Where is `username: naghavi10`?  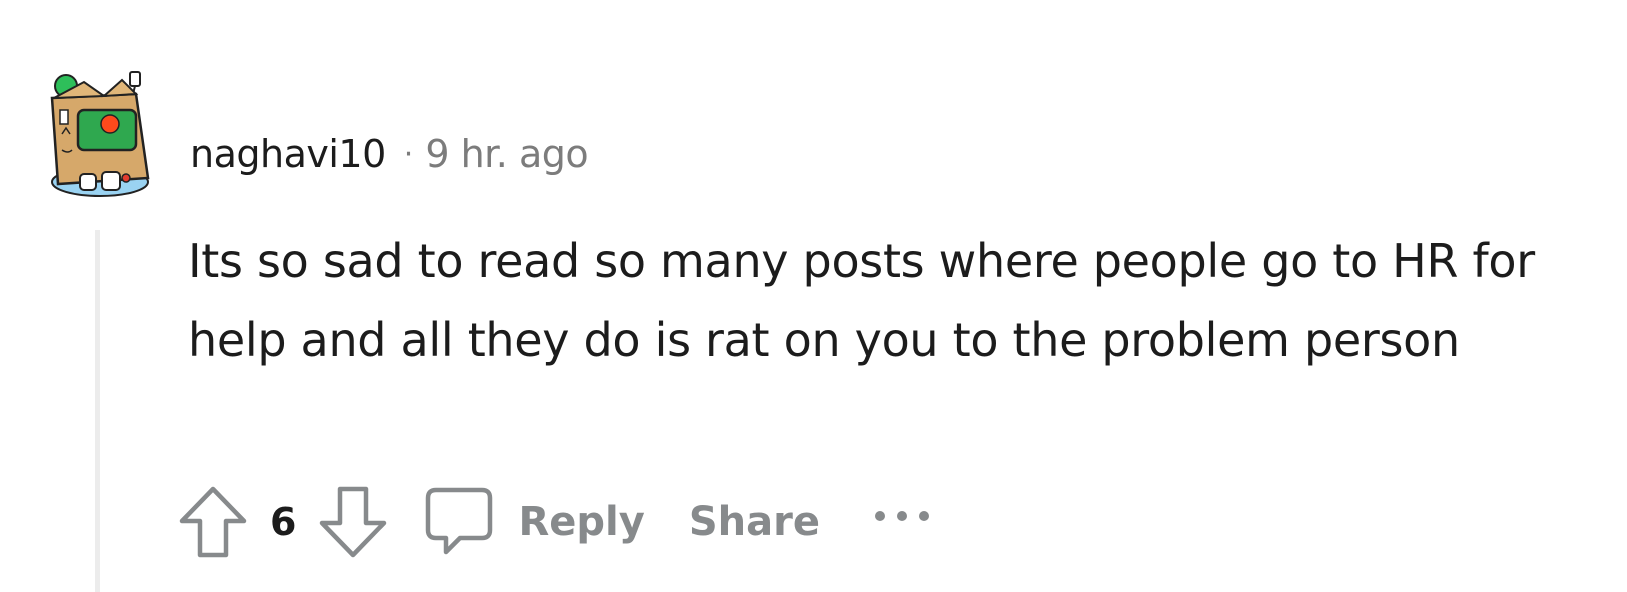 username: naghavi10 is located at coordinates (288, 154).